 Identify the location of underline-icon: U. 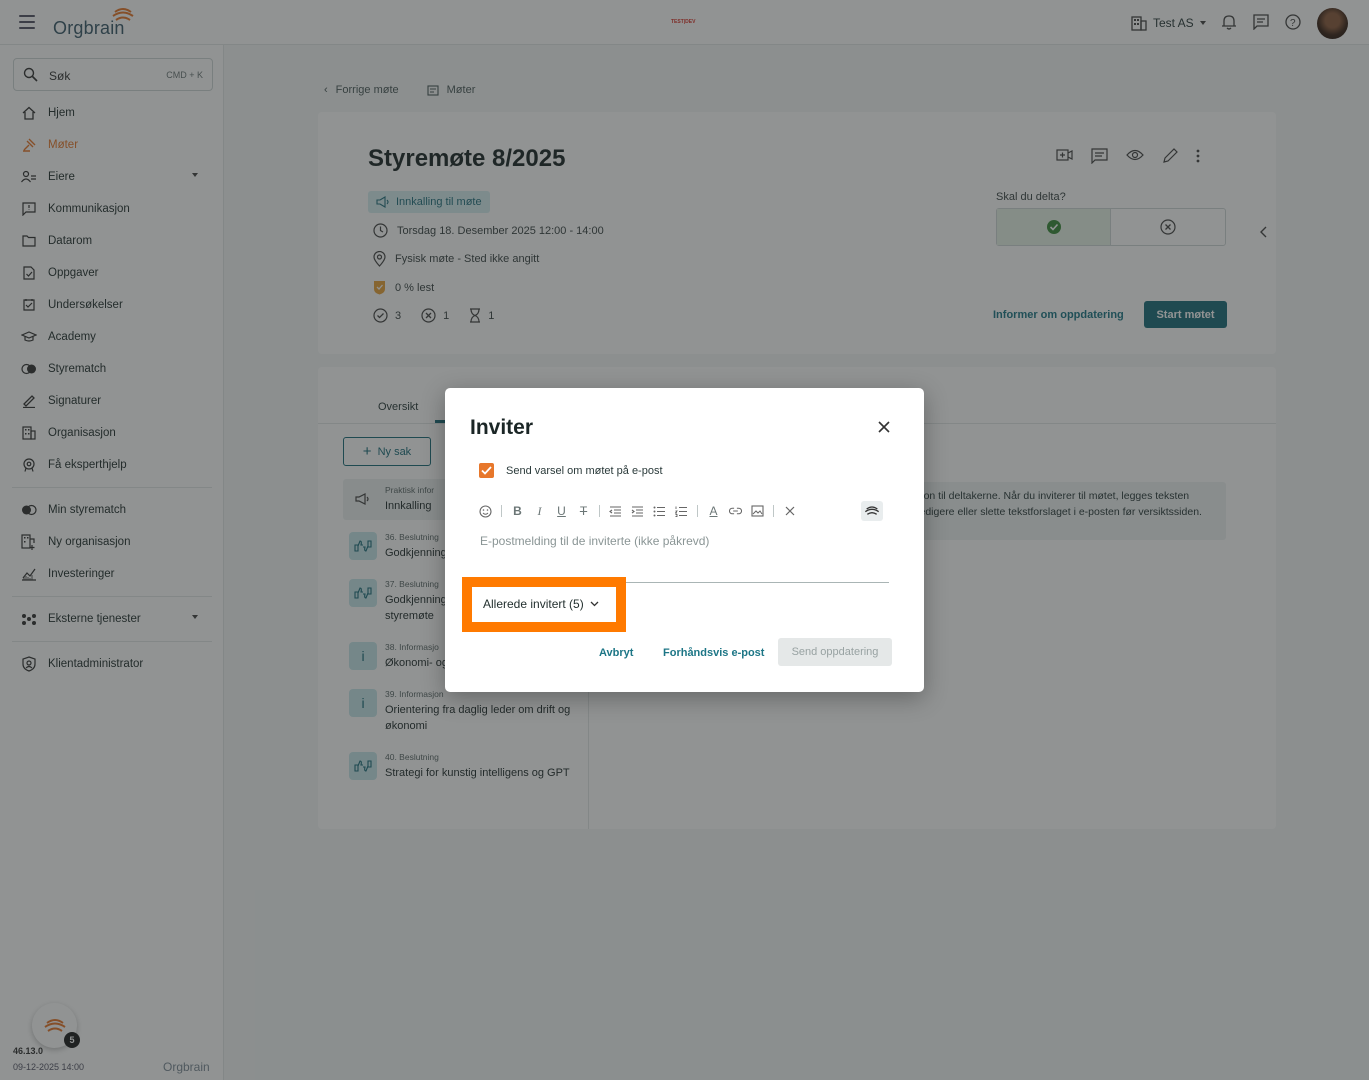
(561, 511).